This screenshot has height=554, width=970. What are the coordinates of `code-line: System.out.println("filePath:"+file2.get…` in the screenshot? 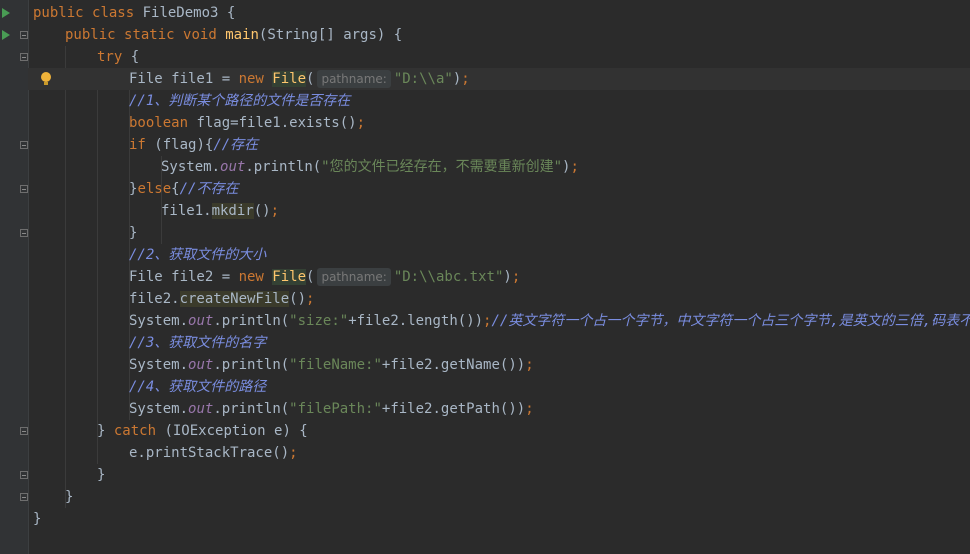 It's located at (499, 409).